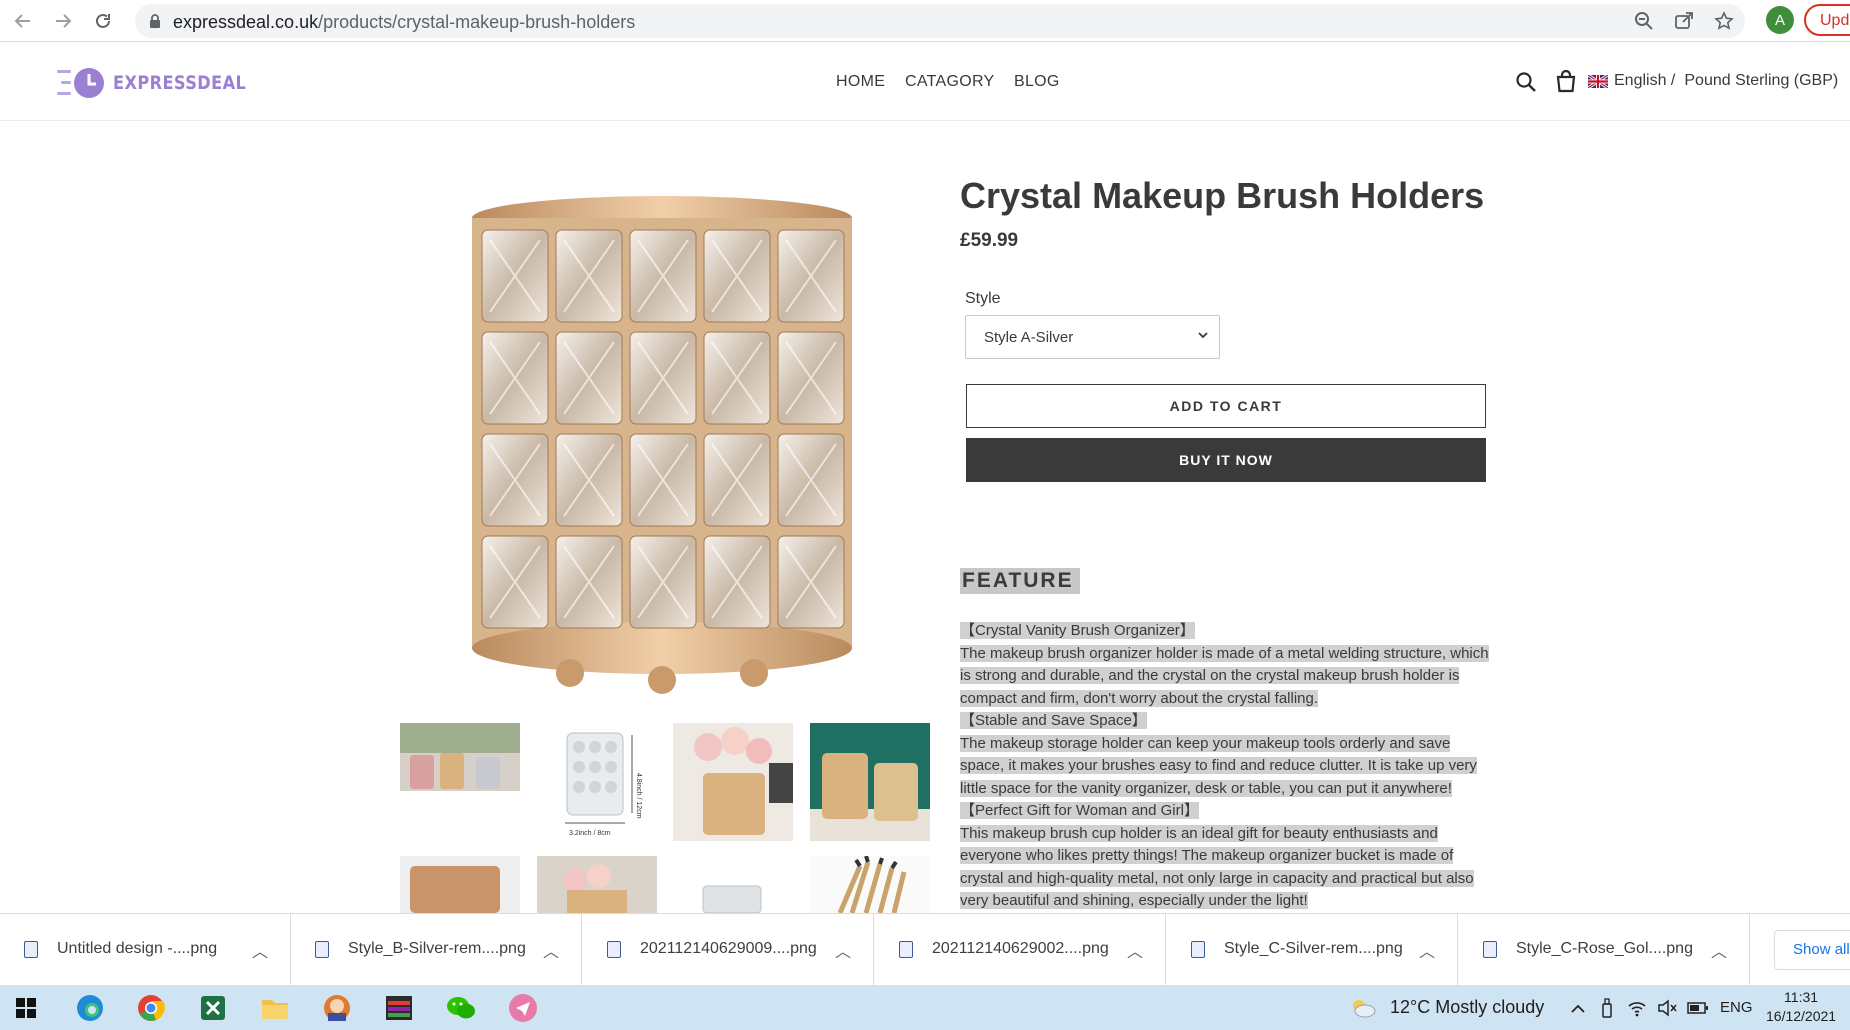 Image resolution: width=1850 pixels, height=1030 pixels. I want to click on lock-icon, so click(155, 21).